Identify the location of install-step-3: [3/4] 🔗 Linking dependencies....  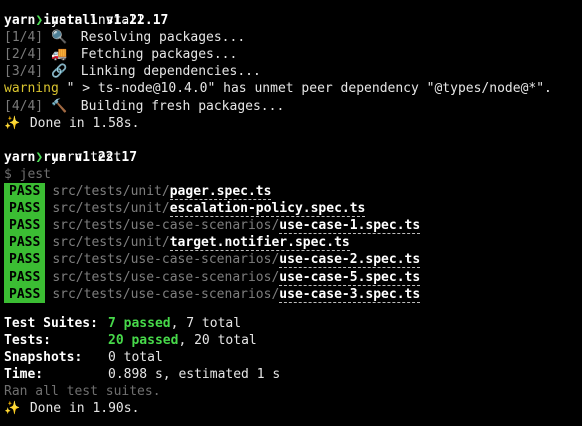
(293, 71).